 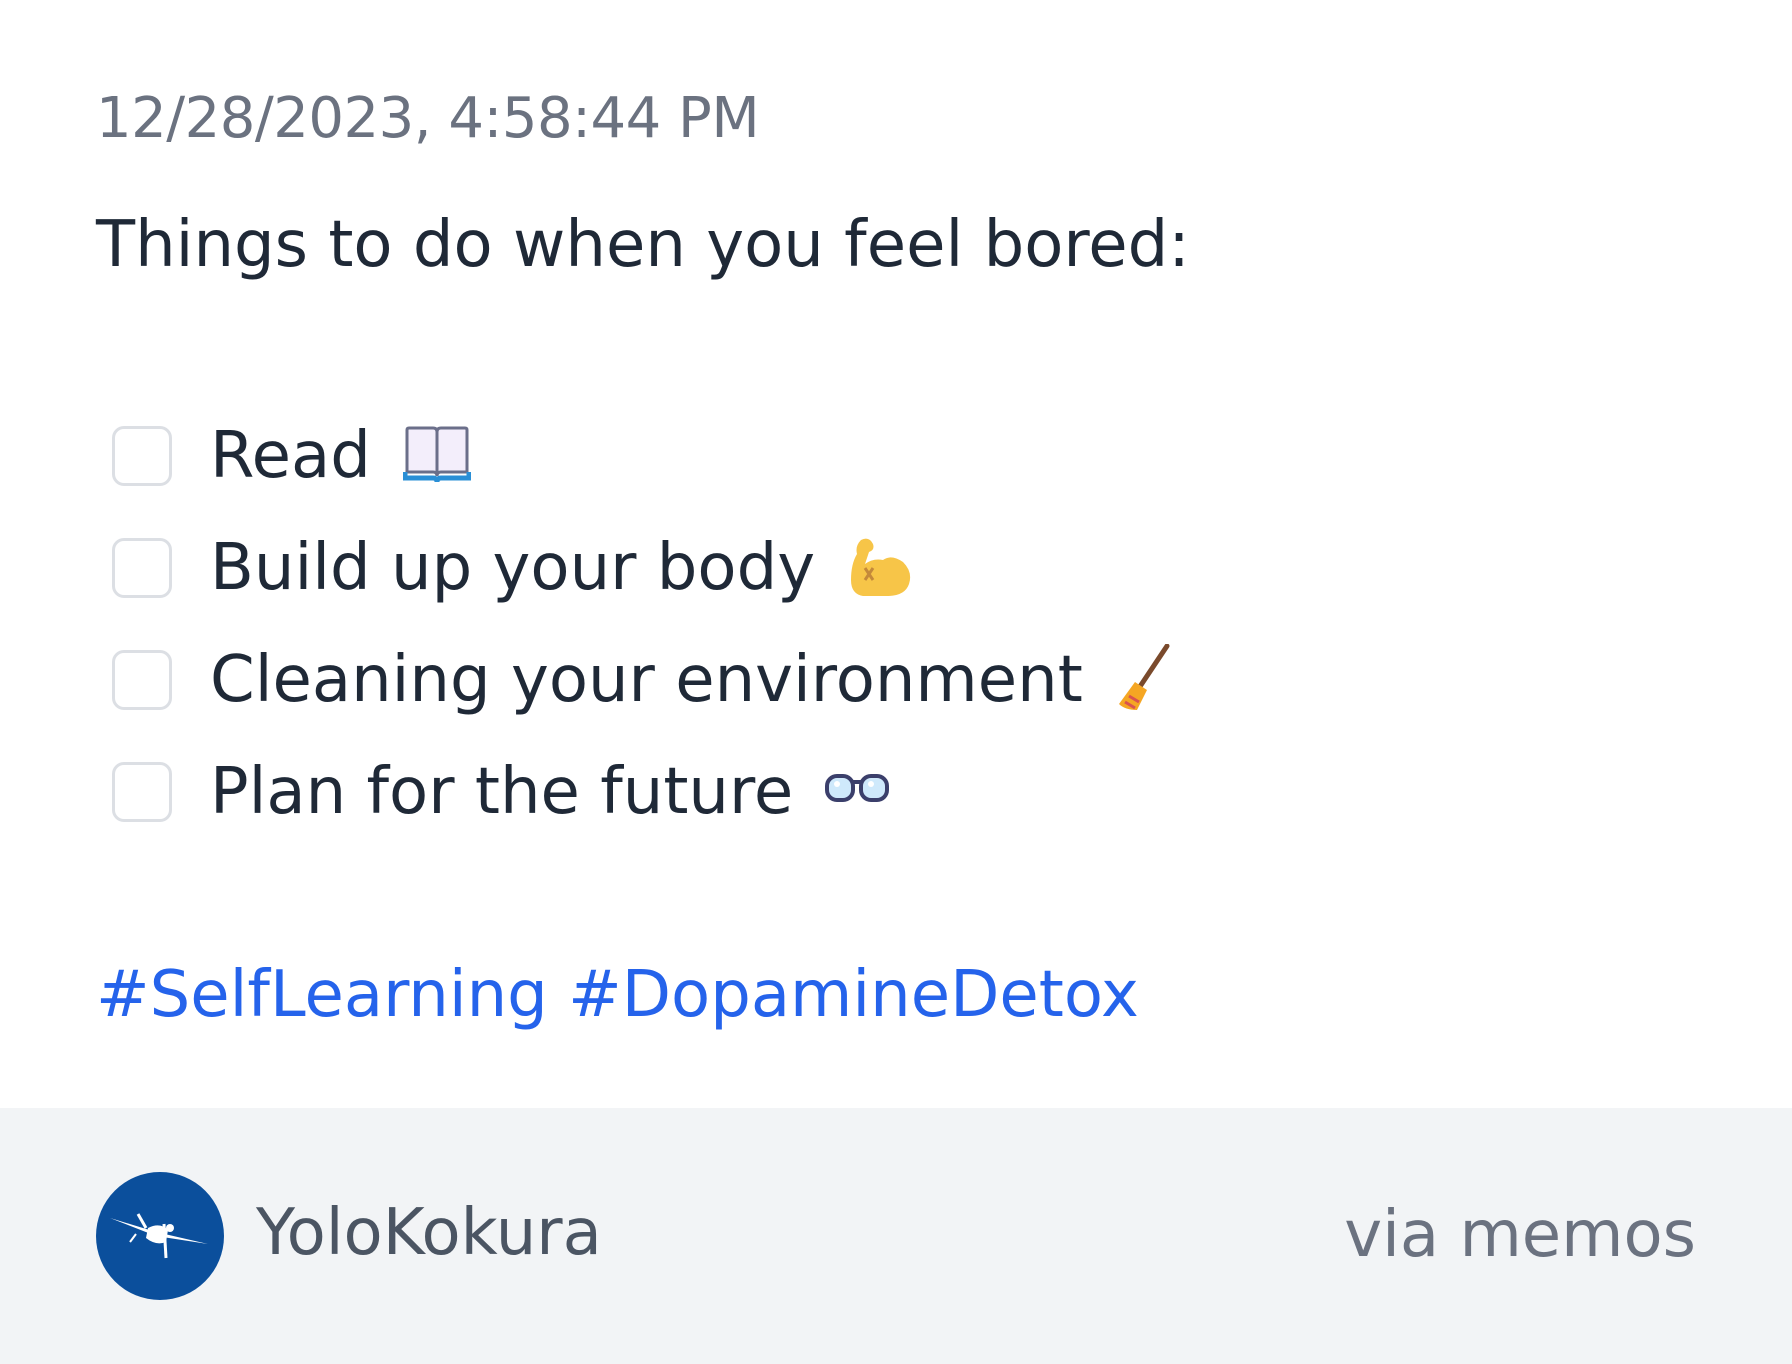 What do you see at coordinates (880, 568) in the screenshot?
I see `flexed-biceps-icon` at bounding box center [880, 568].